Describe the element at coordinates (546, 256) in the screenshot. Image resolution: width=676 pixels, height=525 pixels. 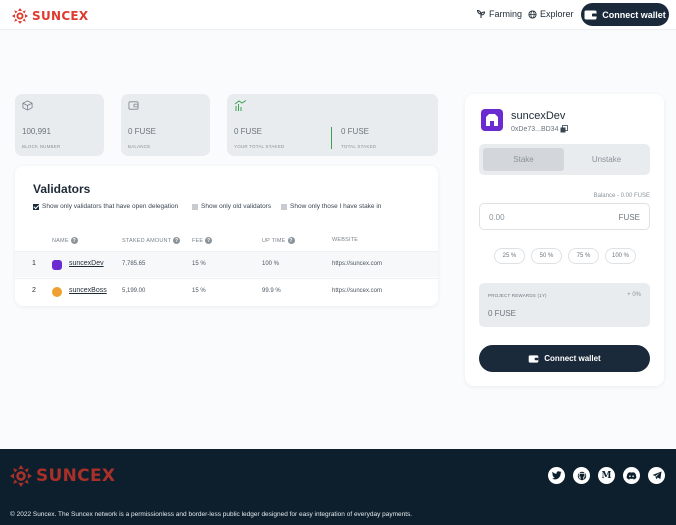
I see `percent-50-button: 50 %` at that location.